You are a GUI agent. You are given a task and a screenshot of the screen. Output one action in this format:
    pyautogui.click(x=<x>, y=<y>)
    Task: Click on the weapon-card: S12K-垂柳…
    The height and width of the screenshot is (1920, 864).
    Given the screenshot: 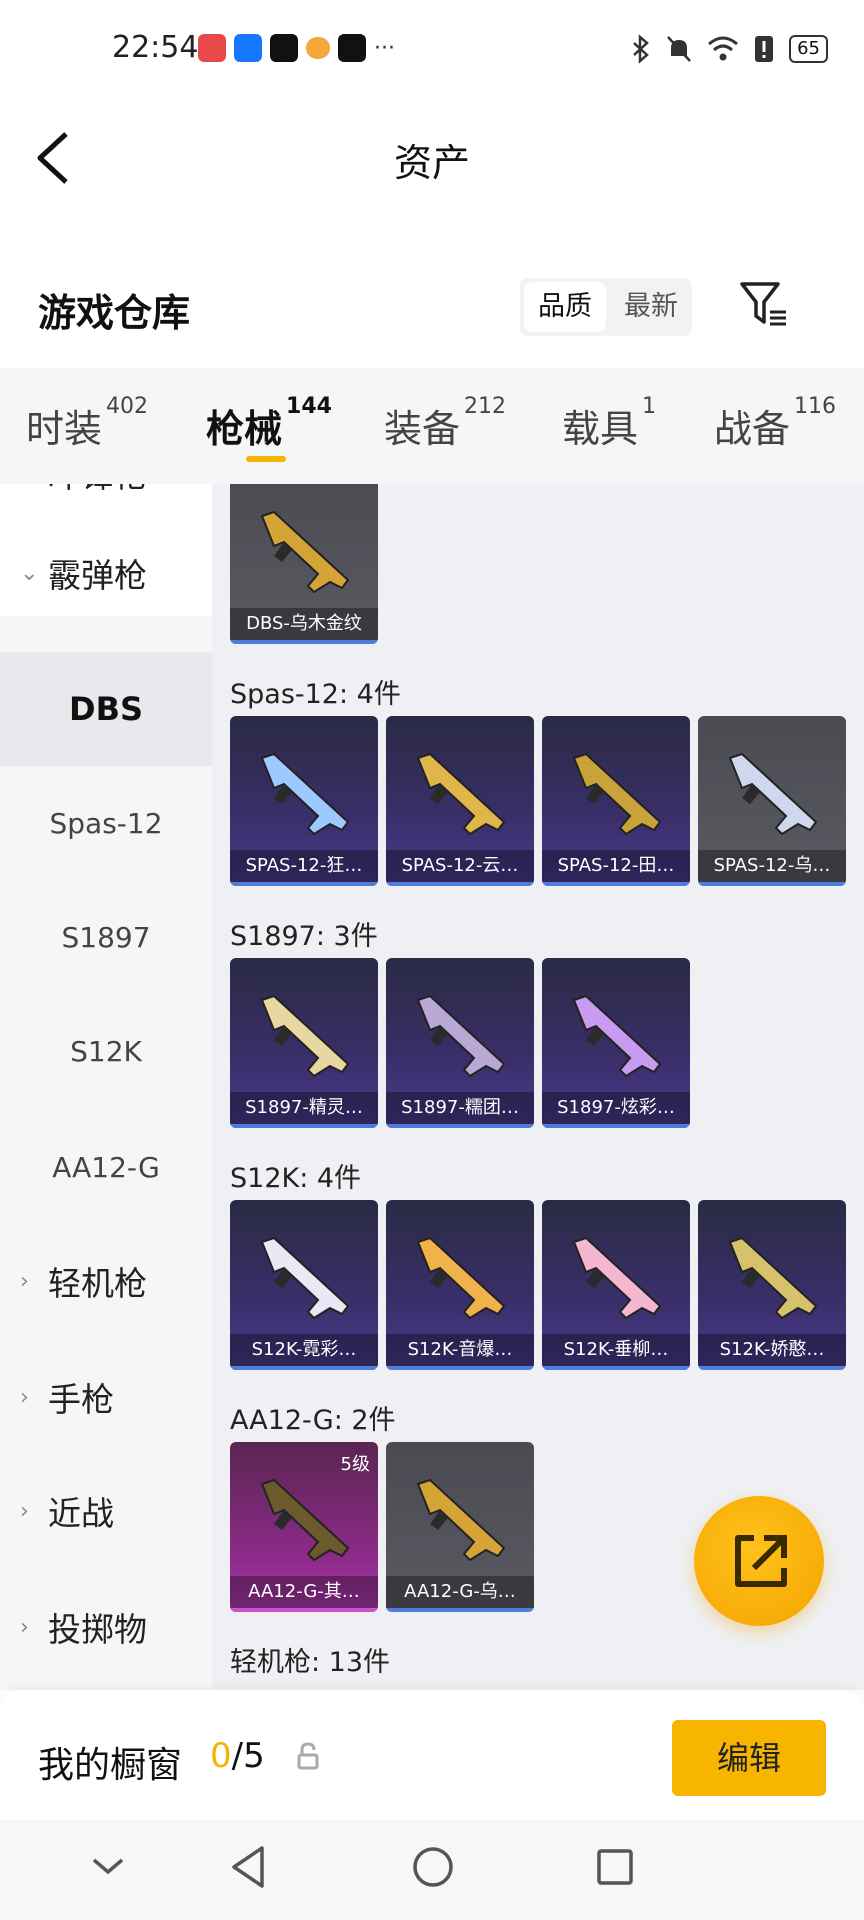 What is the action you would take?
    pyautogui.click(x=616, y=1285)
    